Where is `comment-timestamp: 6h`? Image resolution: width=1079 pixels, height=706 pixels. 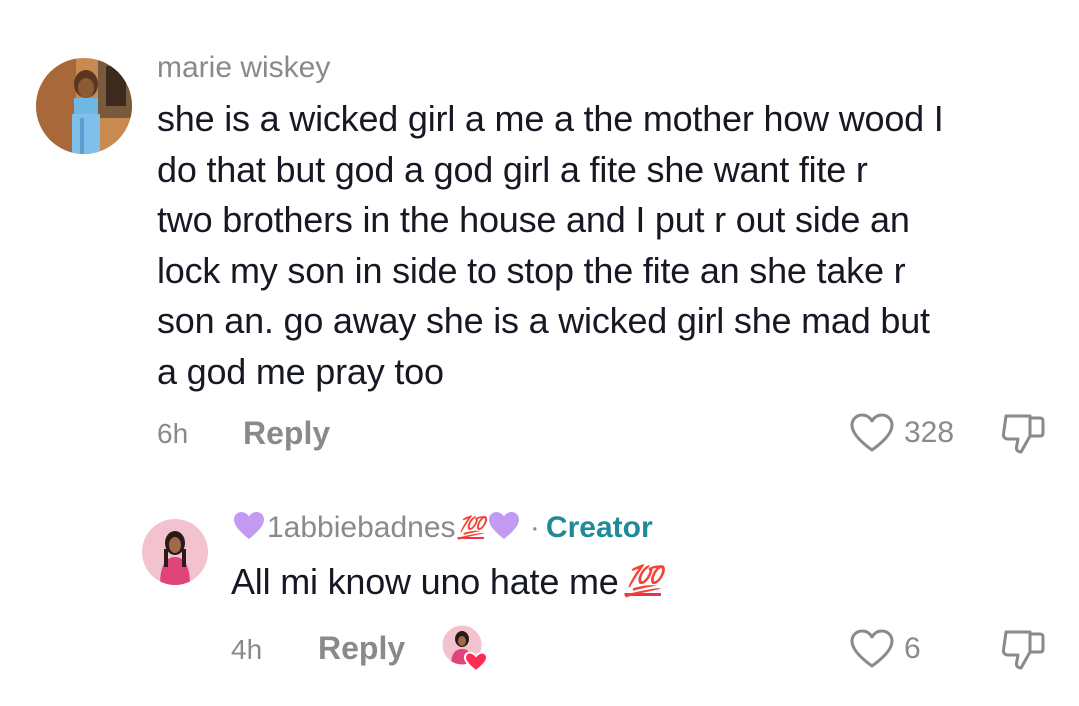 comment-timestamp: 6h is located at coordinates (173, 433).